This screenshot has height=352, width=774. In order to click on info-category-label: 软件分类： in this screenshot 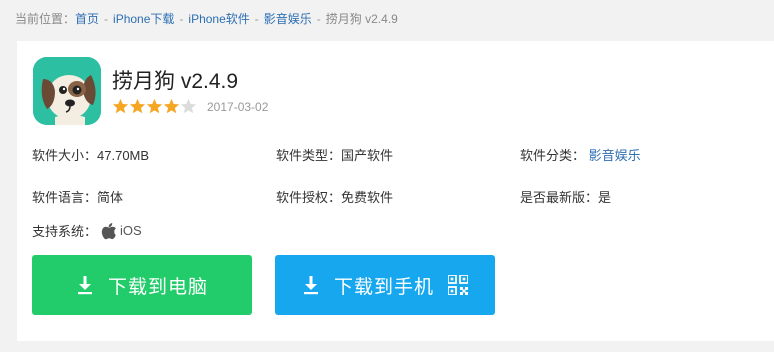, I will do `click(553, 155)`.